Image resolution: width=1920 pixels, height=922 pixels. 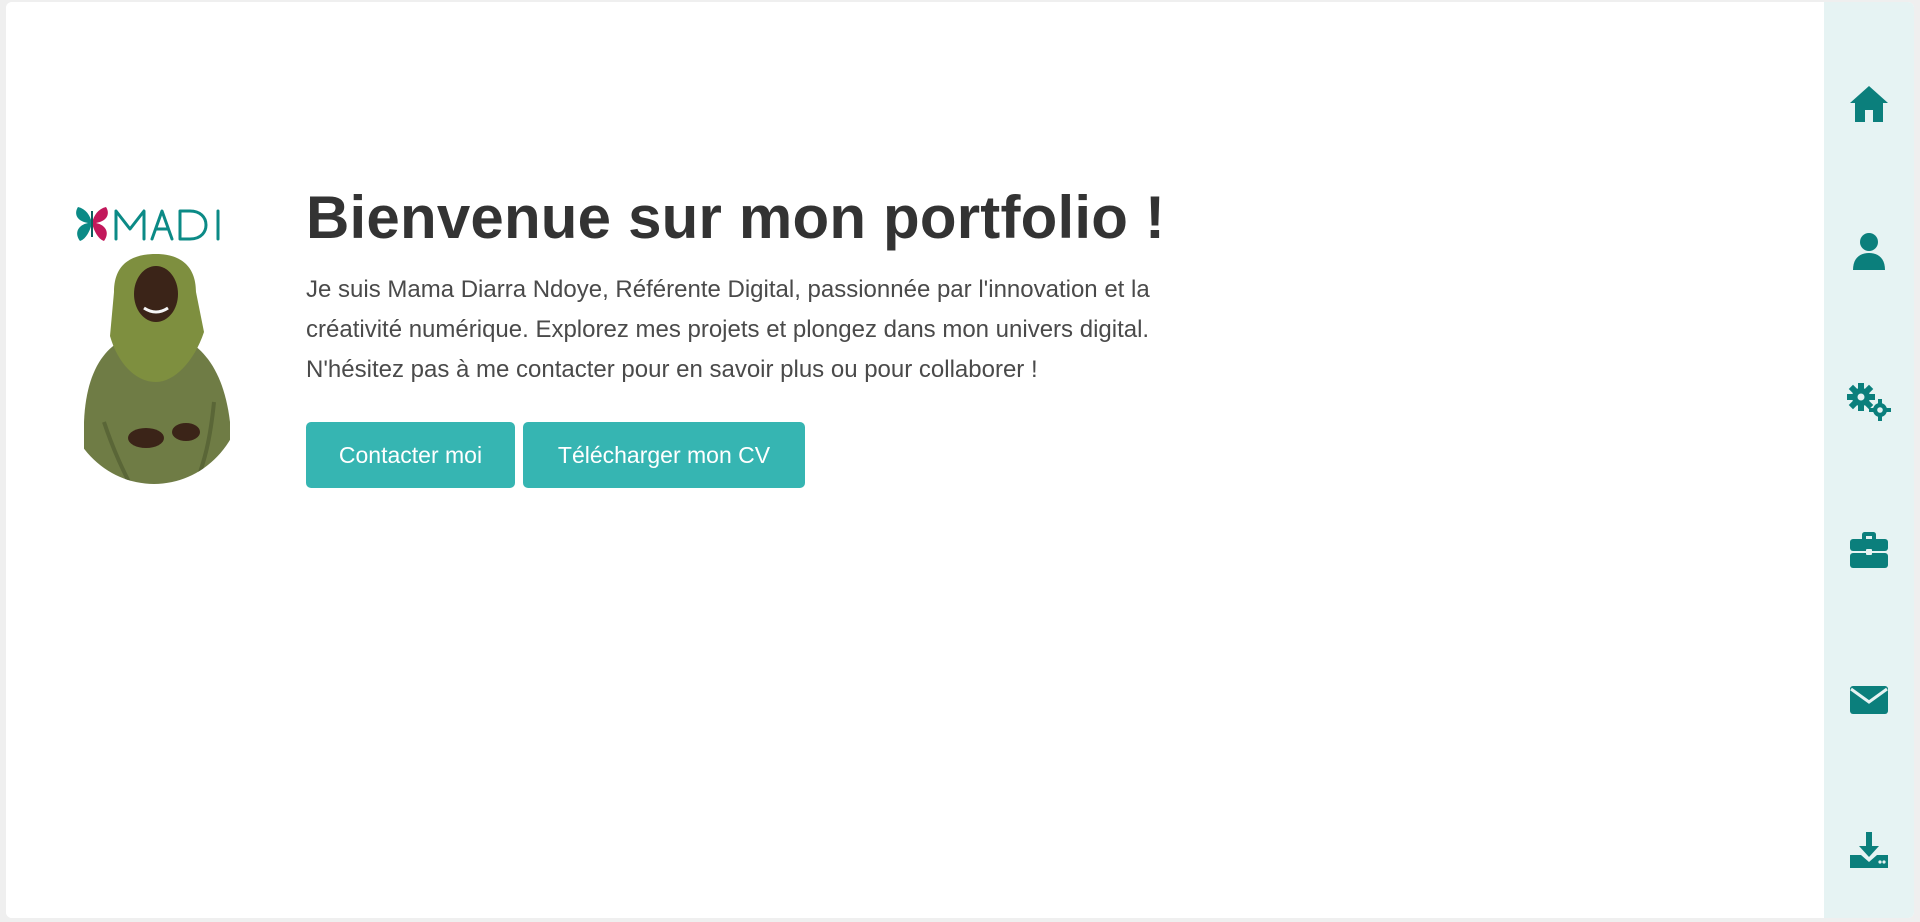 I want to click on nav-download, so click(x=1869, y=850).